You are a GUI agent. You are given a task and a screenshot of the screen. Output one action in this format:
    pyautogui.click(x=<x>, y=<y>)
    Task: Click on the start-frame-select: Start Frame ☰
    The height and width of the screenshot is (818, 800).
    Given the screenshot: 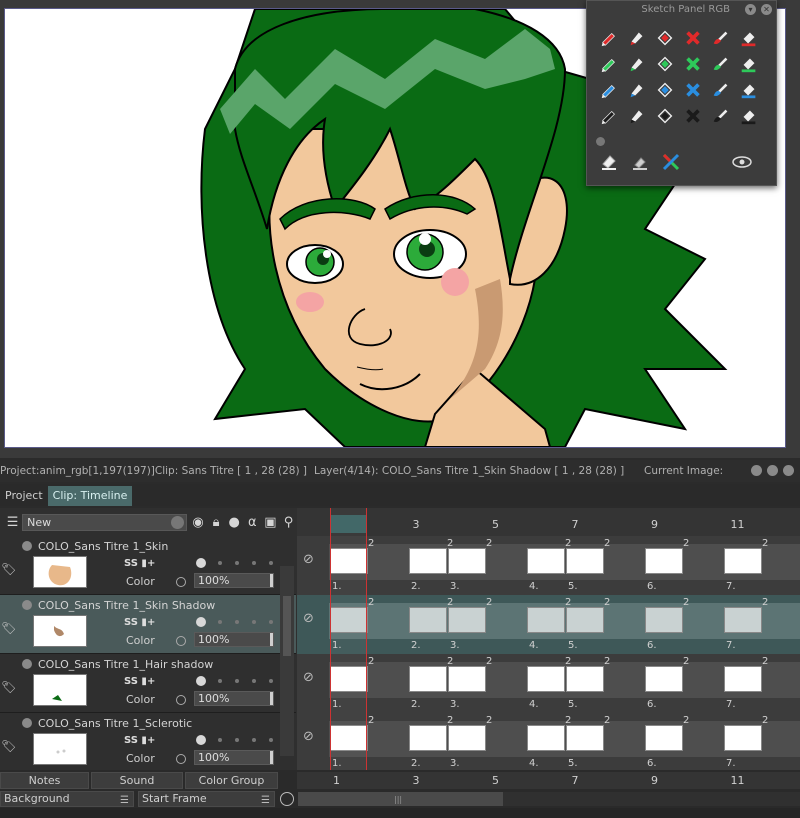 What is the action you would take?
    pyautogui.click(x=206, y=799)
    